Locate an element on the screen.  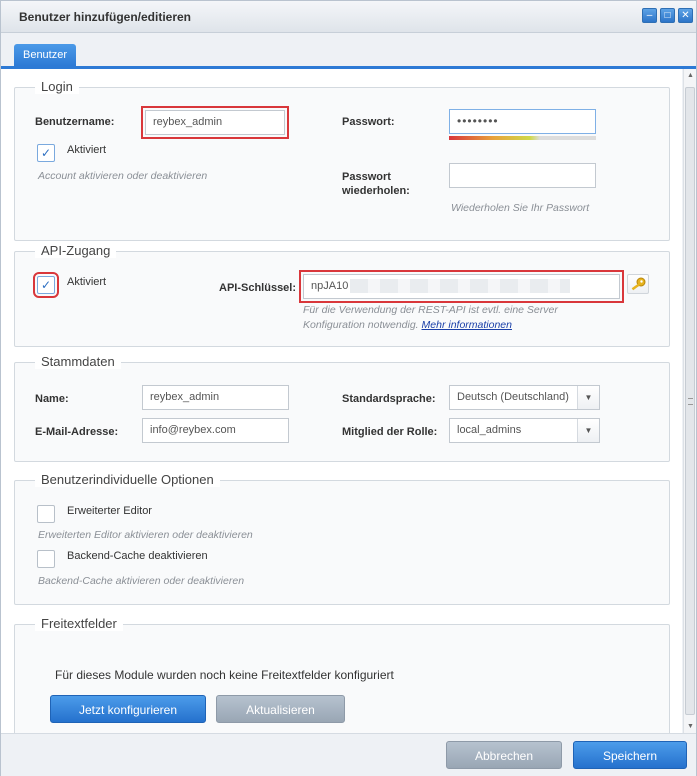
refresh-button: Aktualisieren is located at coordinates (280, 709).